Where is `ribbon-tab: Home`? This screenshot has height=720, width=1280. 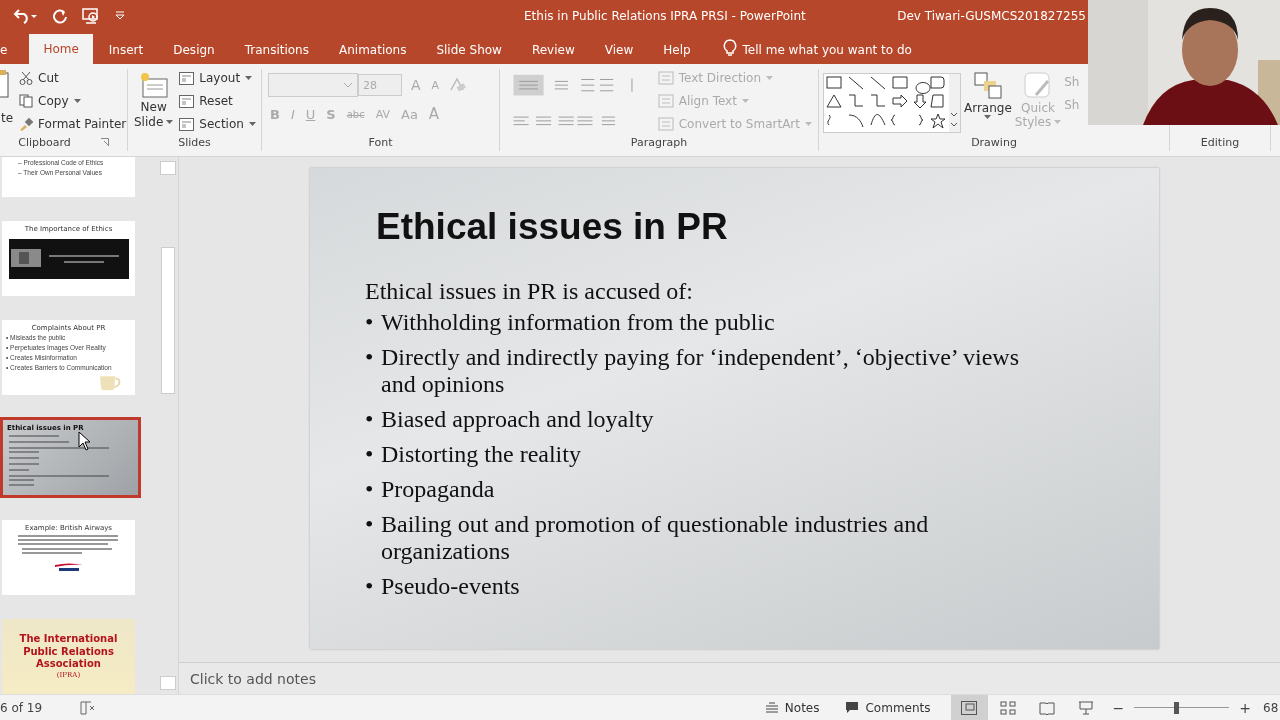 ribbon-tab: Home is located at coordinates (61, 49).